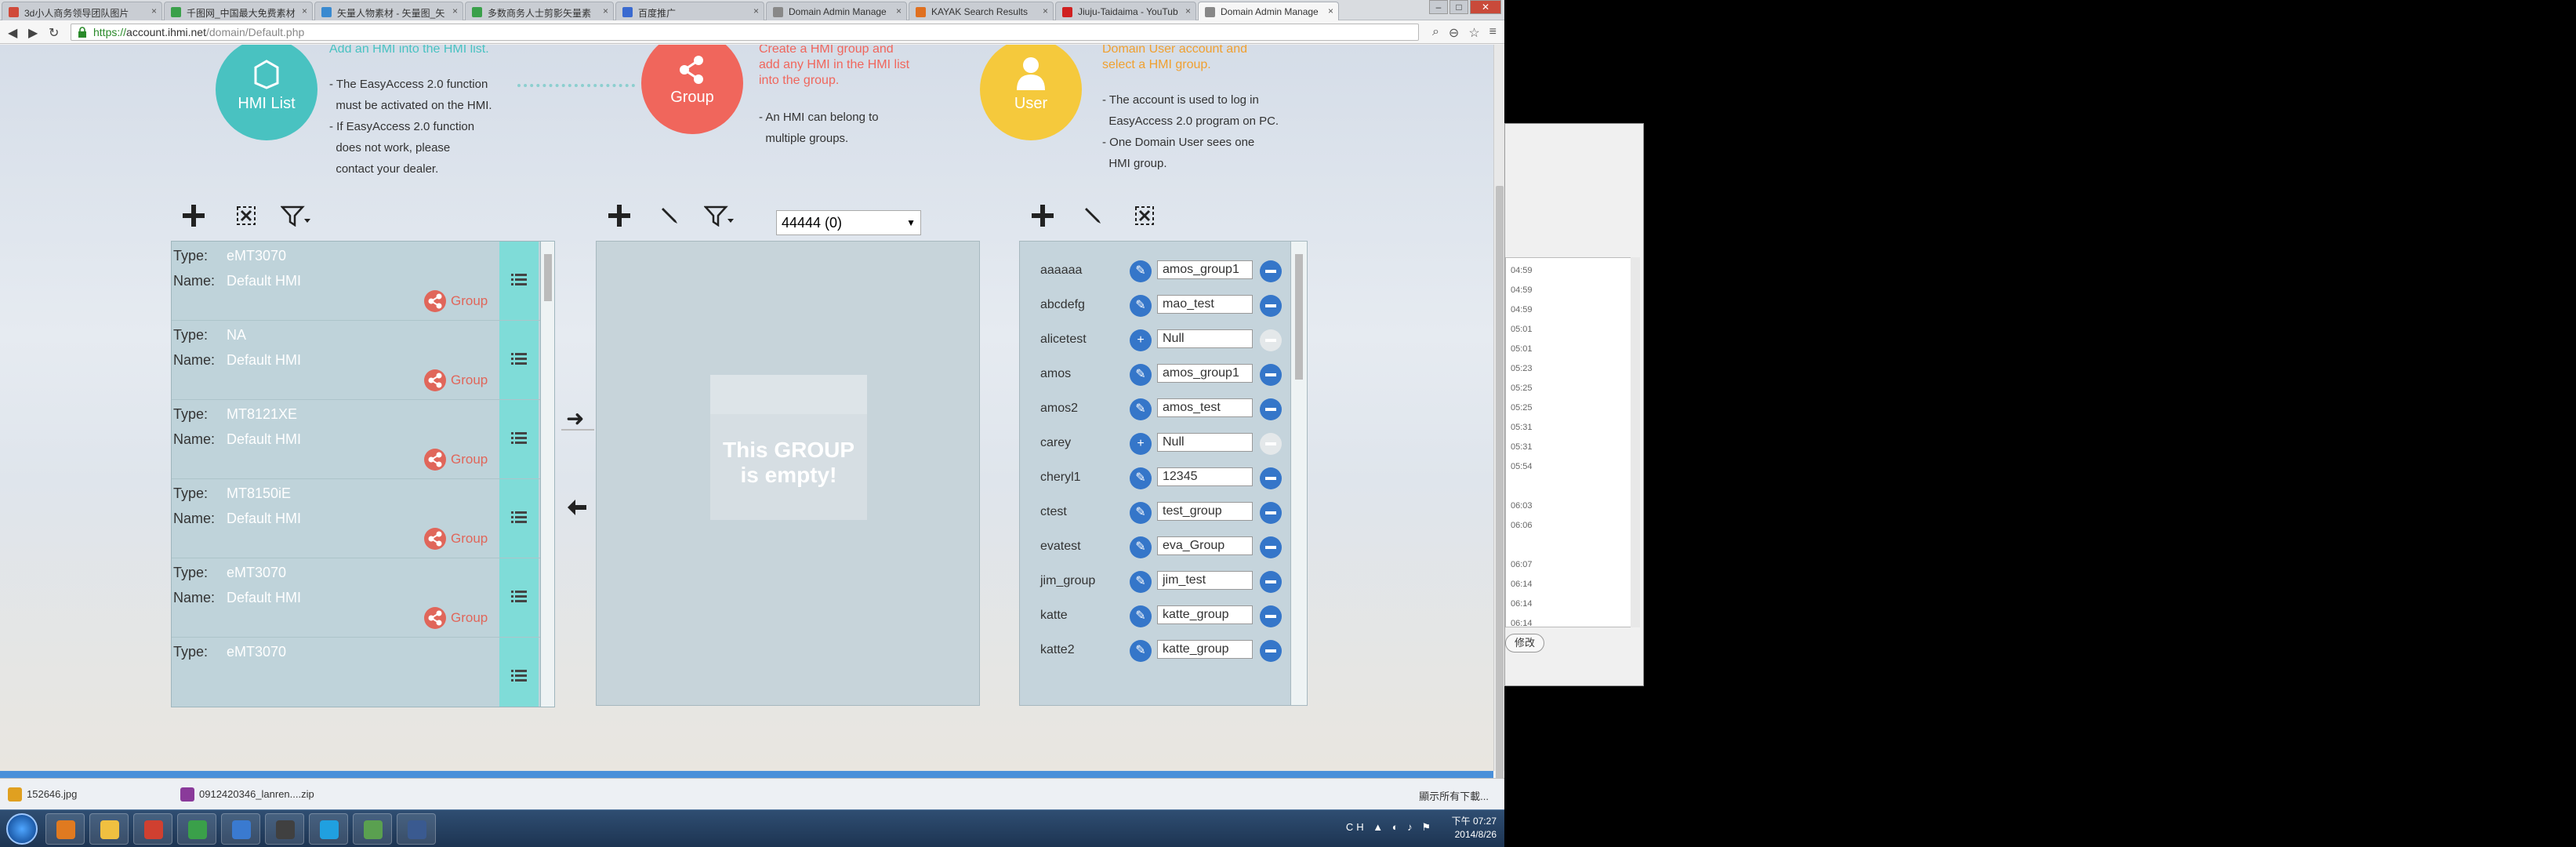  Describe the element at coordinates (1268, 11) in the screenshot. I see `tab-8: Domain Admin Manage ×` at that location.